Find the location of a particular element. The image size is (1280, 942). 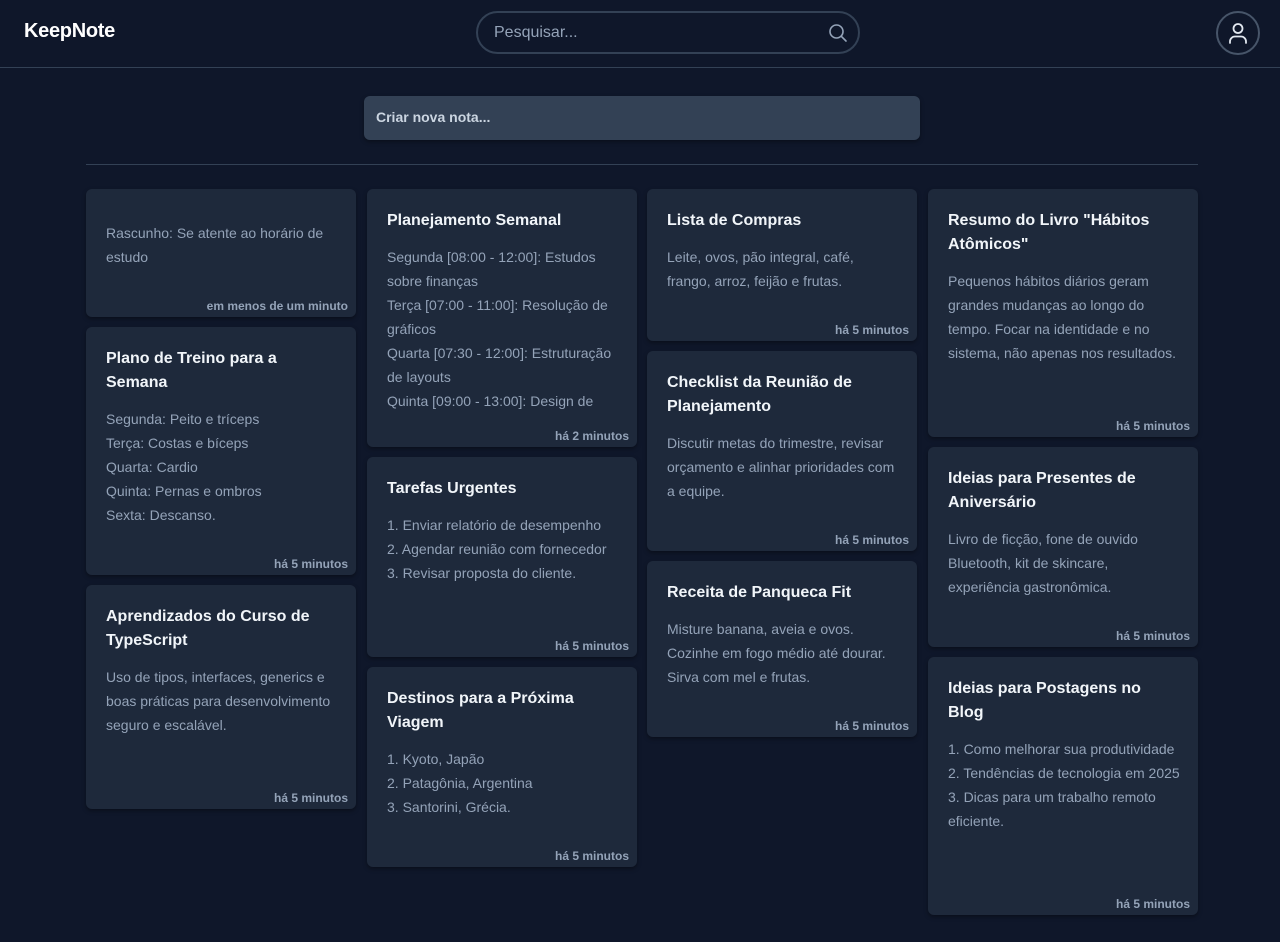

note-title: Receita de Panqueca Fit is located at coordinates (759, 592).